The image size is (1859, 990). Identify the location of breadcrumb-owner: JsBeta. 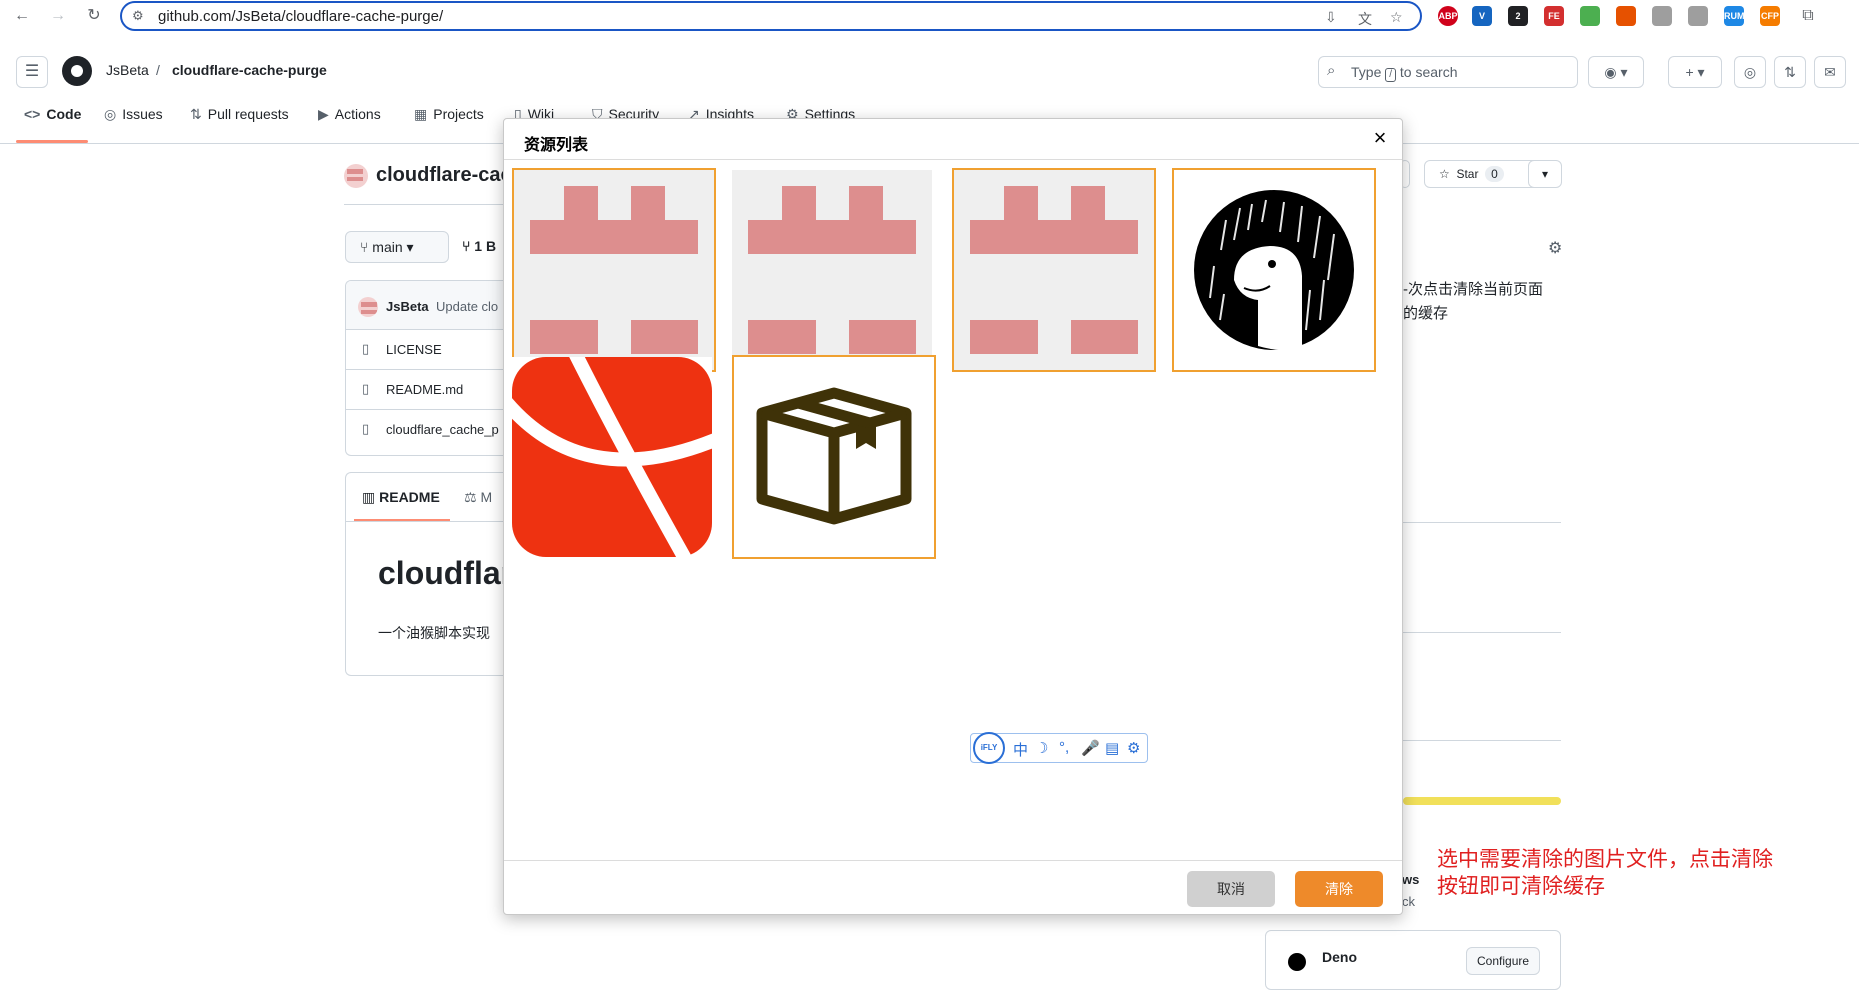
(127, 70).